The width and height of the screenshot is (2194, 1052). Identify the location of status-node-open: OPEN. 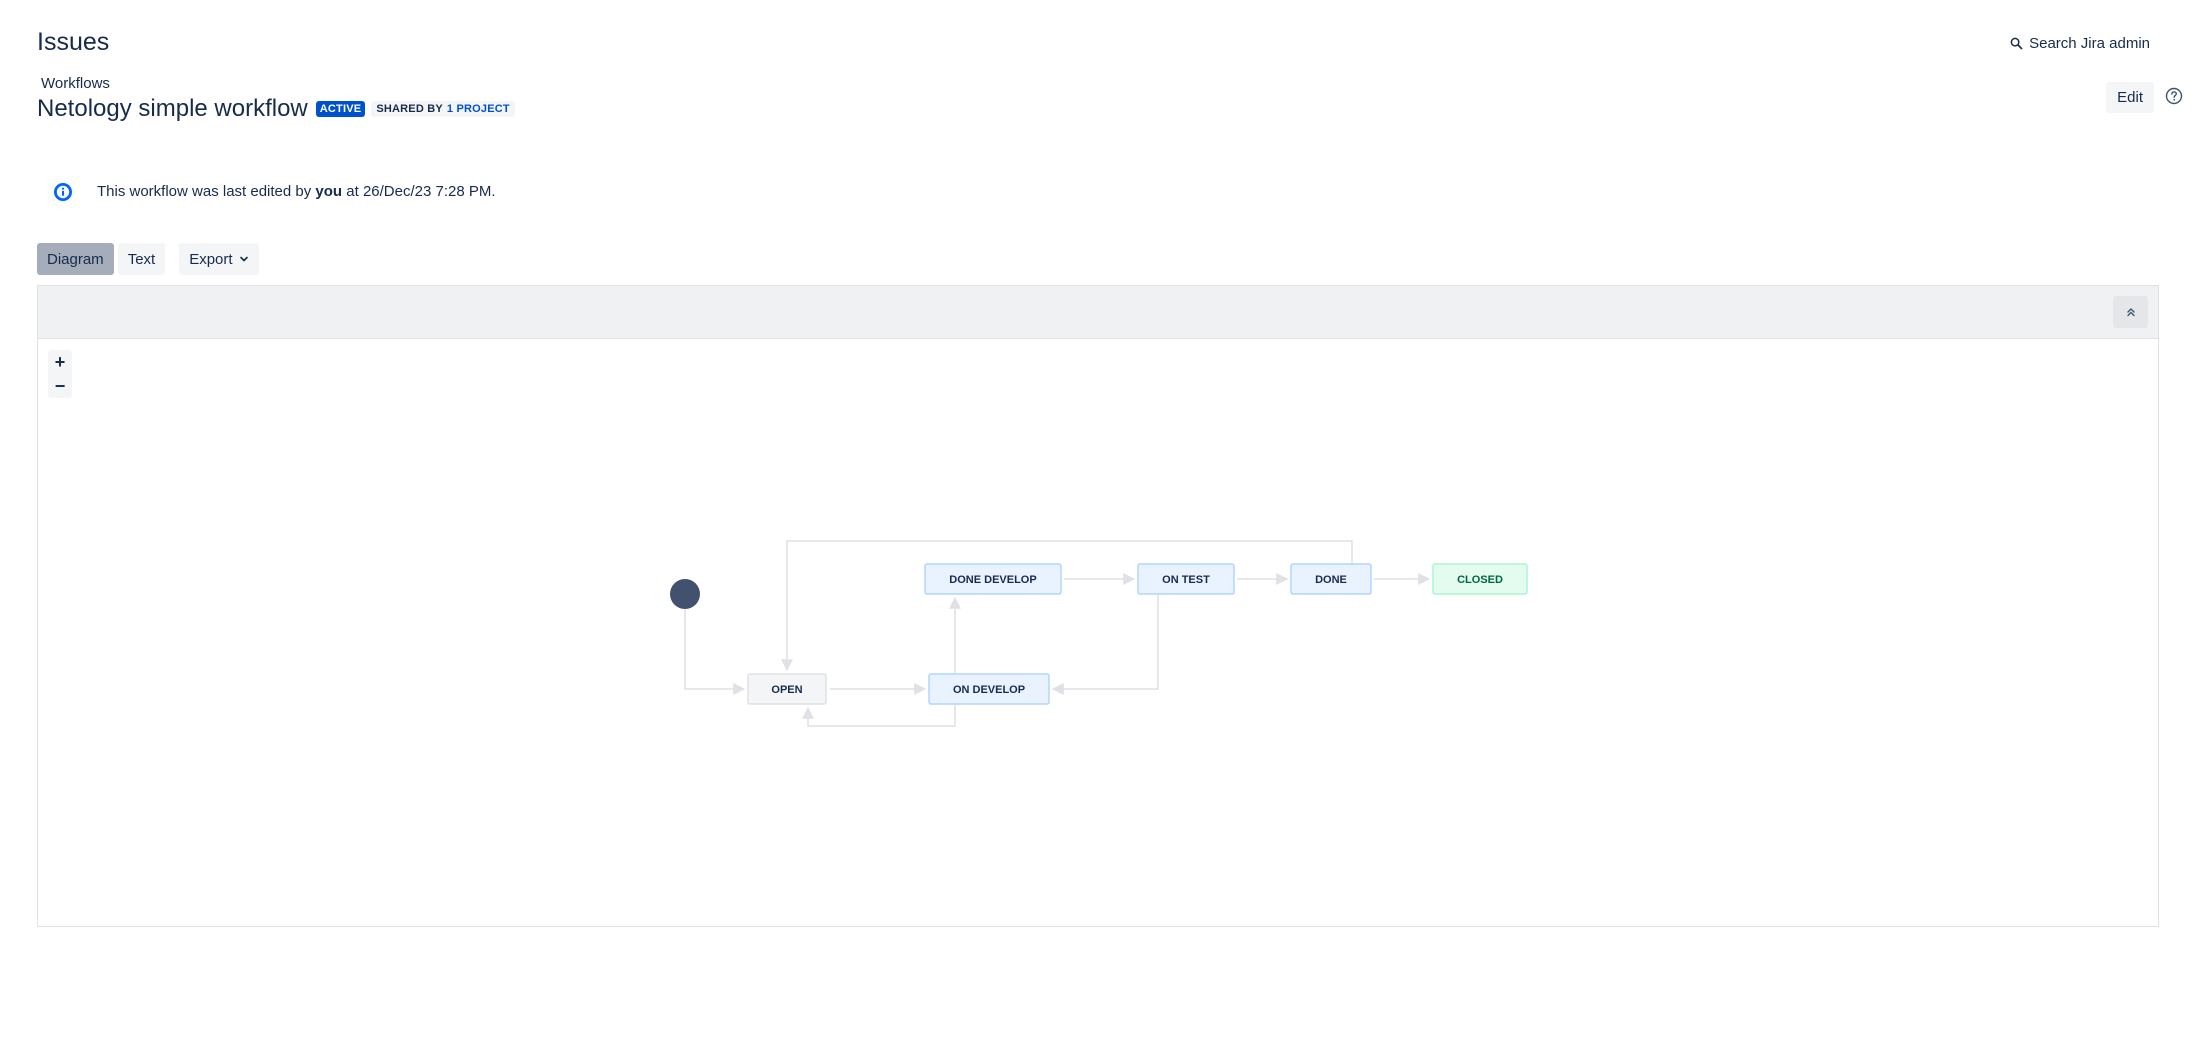
(787, 689).